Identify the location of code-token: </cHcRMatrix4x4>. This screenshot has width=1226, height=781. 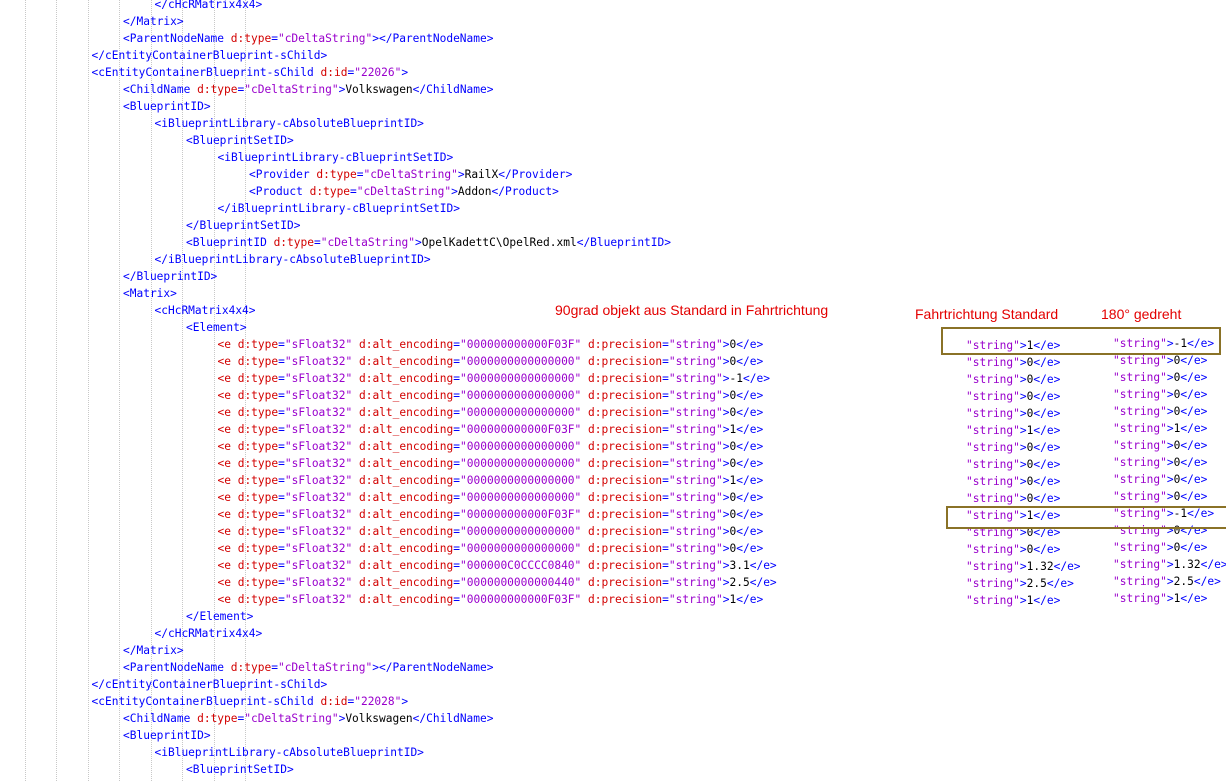
(208, 633).